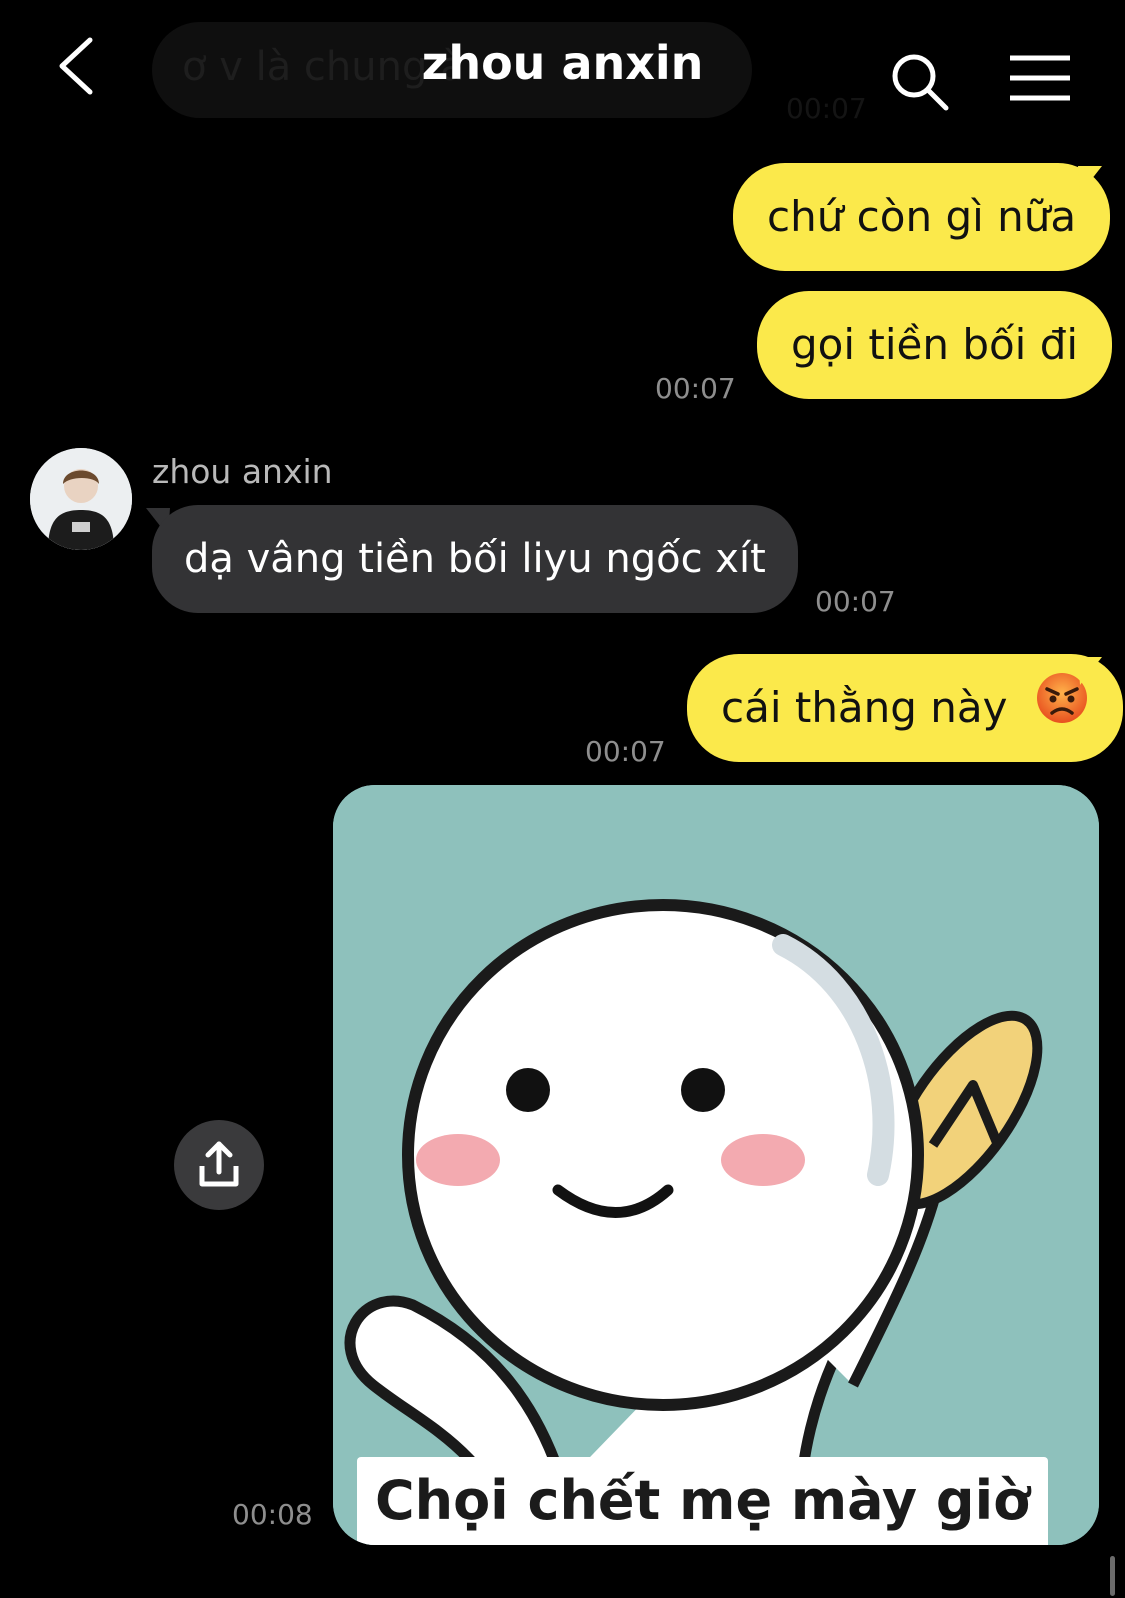 The image size is (1125, 1598). What do you see at coordinates (920, 82) in the screenshot?
I see `search-icon` at bounding box center [920, 82].